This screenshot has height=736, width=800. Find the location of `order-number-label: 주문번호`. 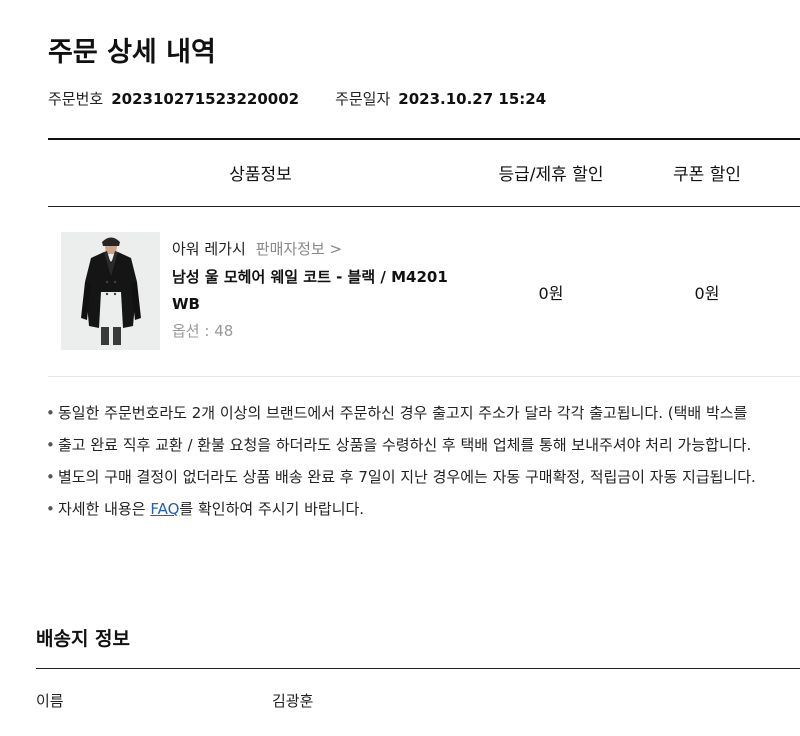

order-number-label: 주문번호 is located at coordinates (76, 99).